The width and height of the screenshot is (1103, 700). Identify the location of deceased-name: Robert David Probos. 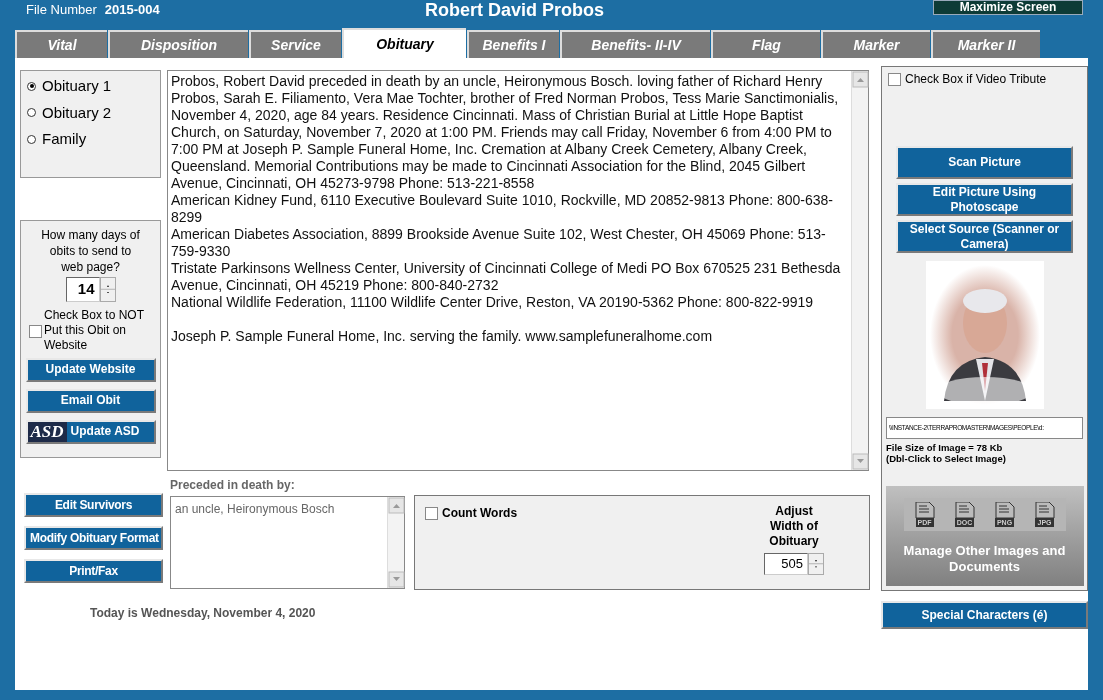
(515, 11).